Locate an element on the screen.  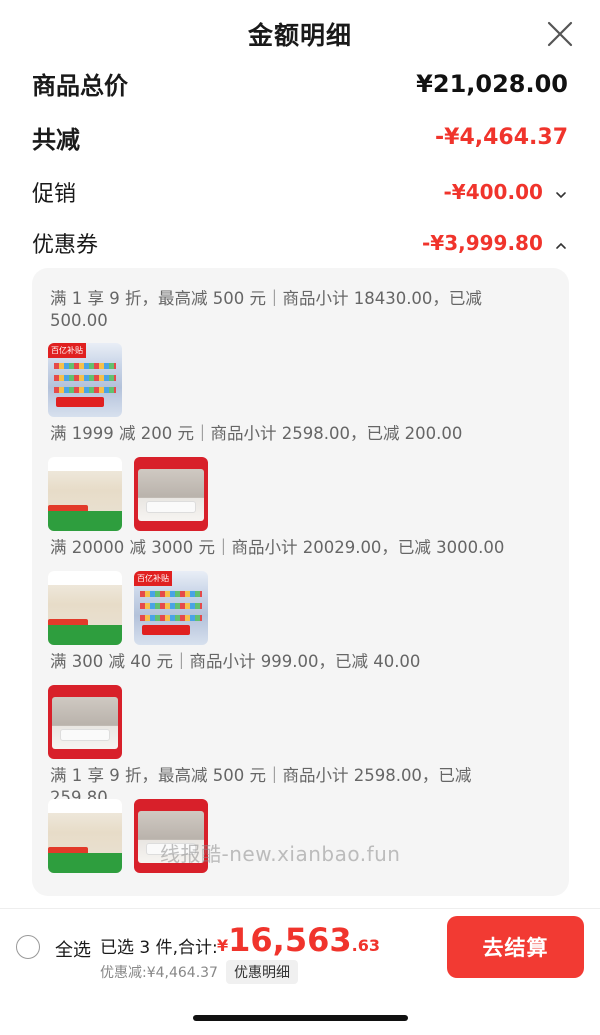
coupon-value-wrap: -¥3,999.80 is located at coordinates (495, 243).